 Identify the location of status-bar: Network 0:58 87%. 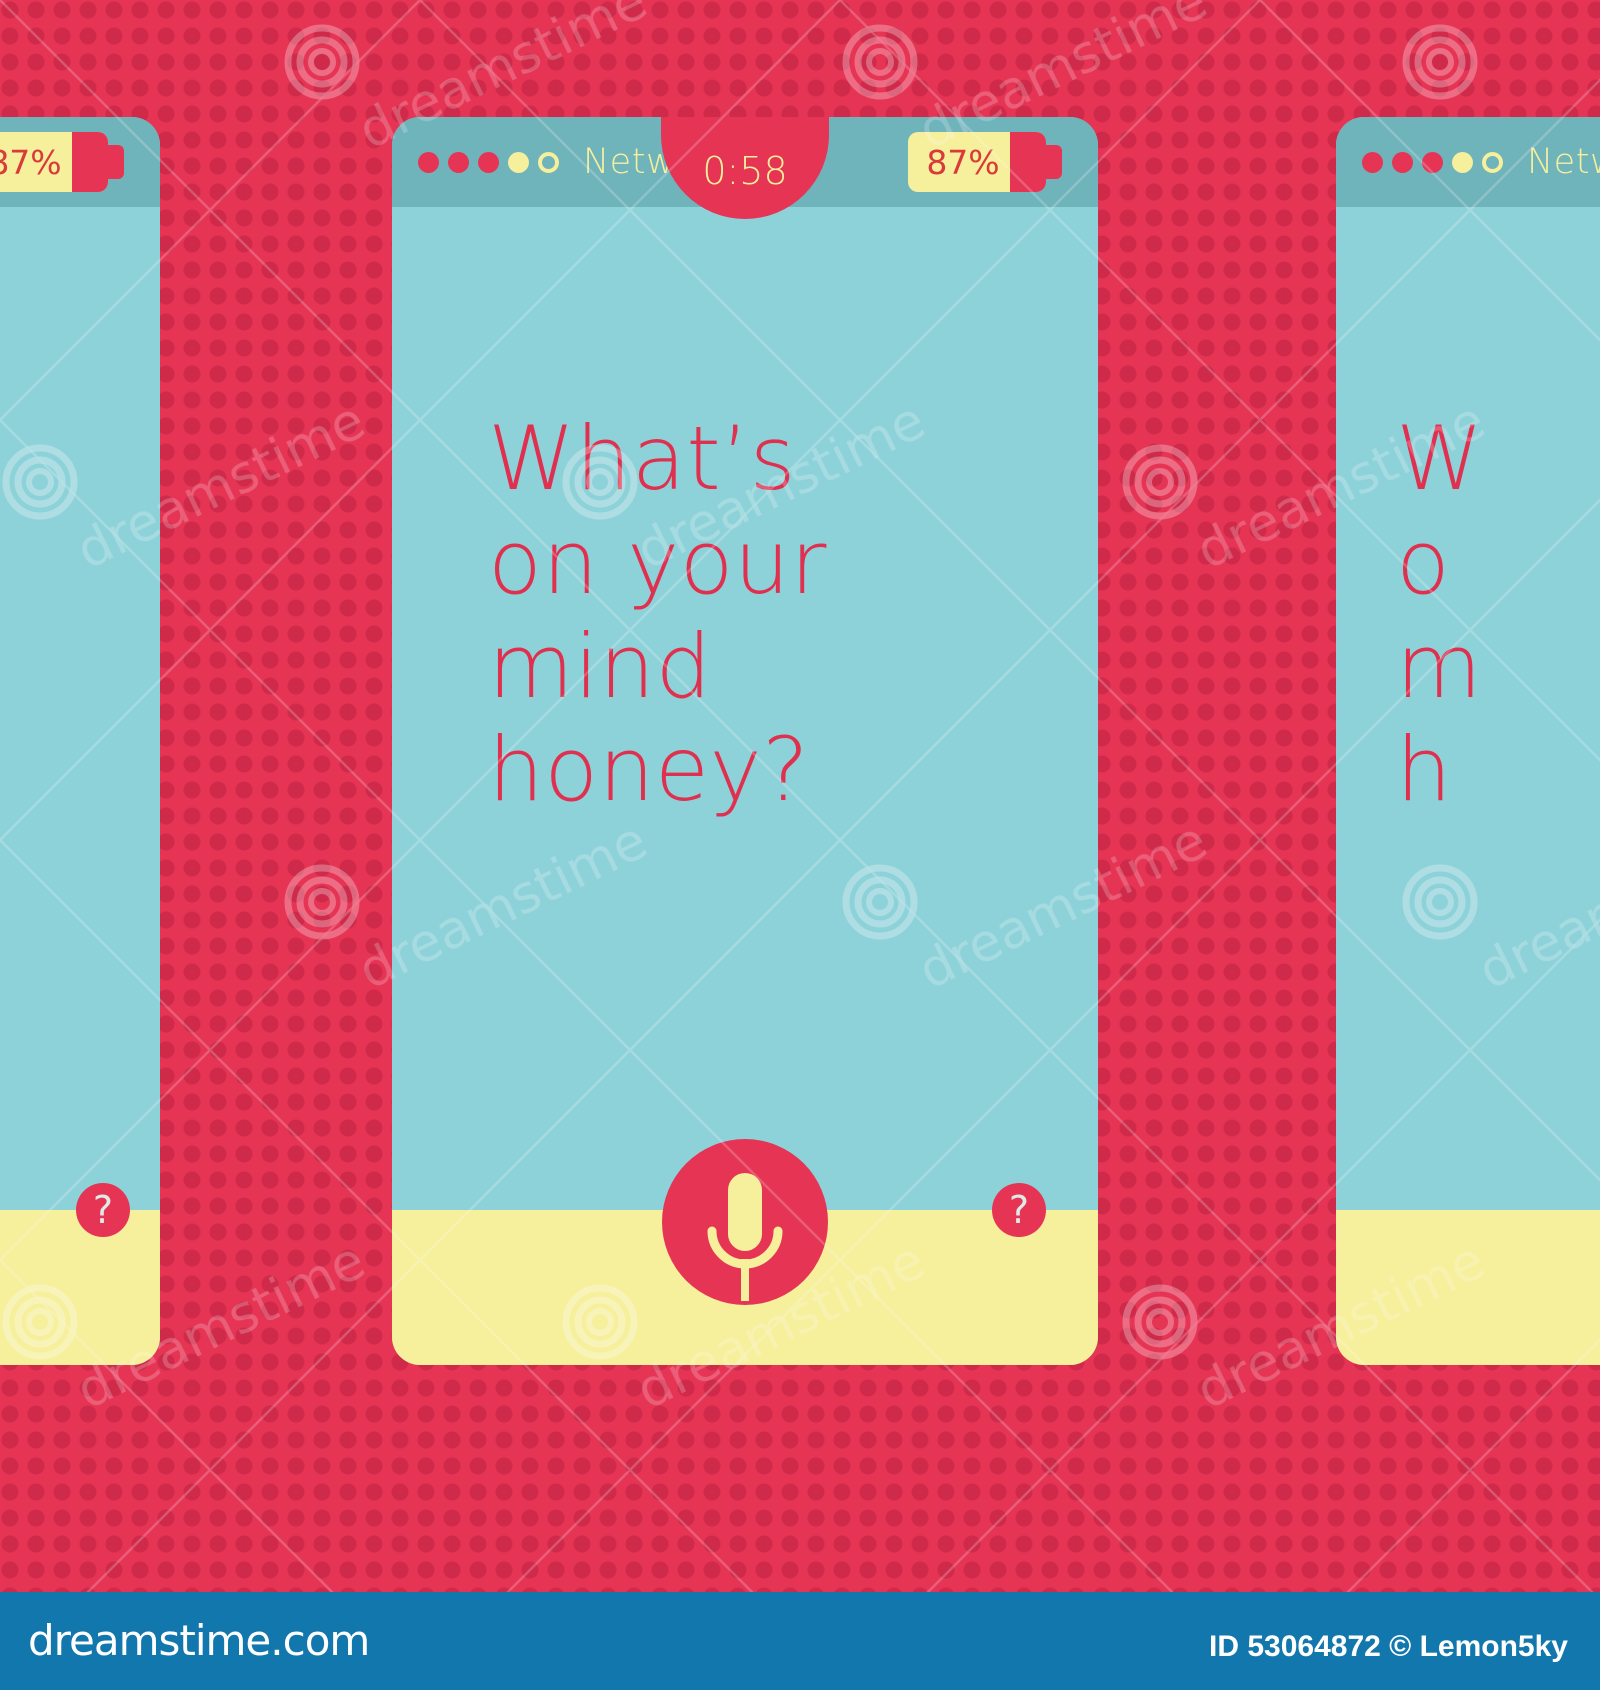
(745, 168).